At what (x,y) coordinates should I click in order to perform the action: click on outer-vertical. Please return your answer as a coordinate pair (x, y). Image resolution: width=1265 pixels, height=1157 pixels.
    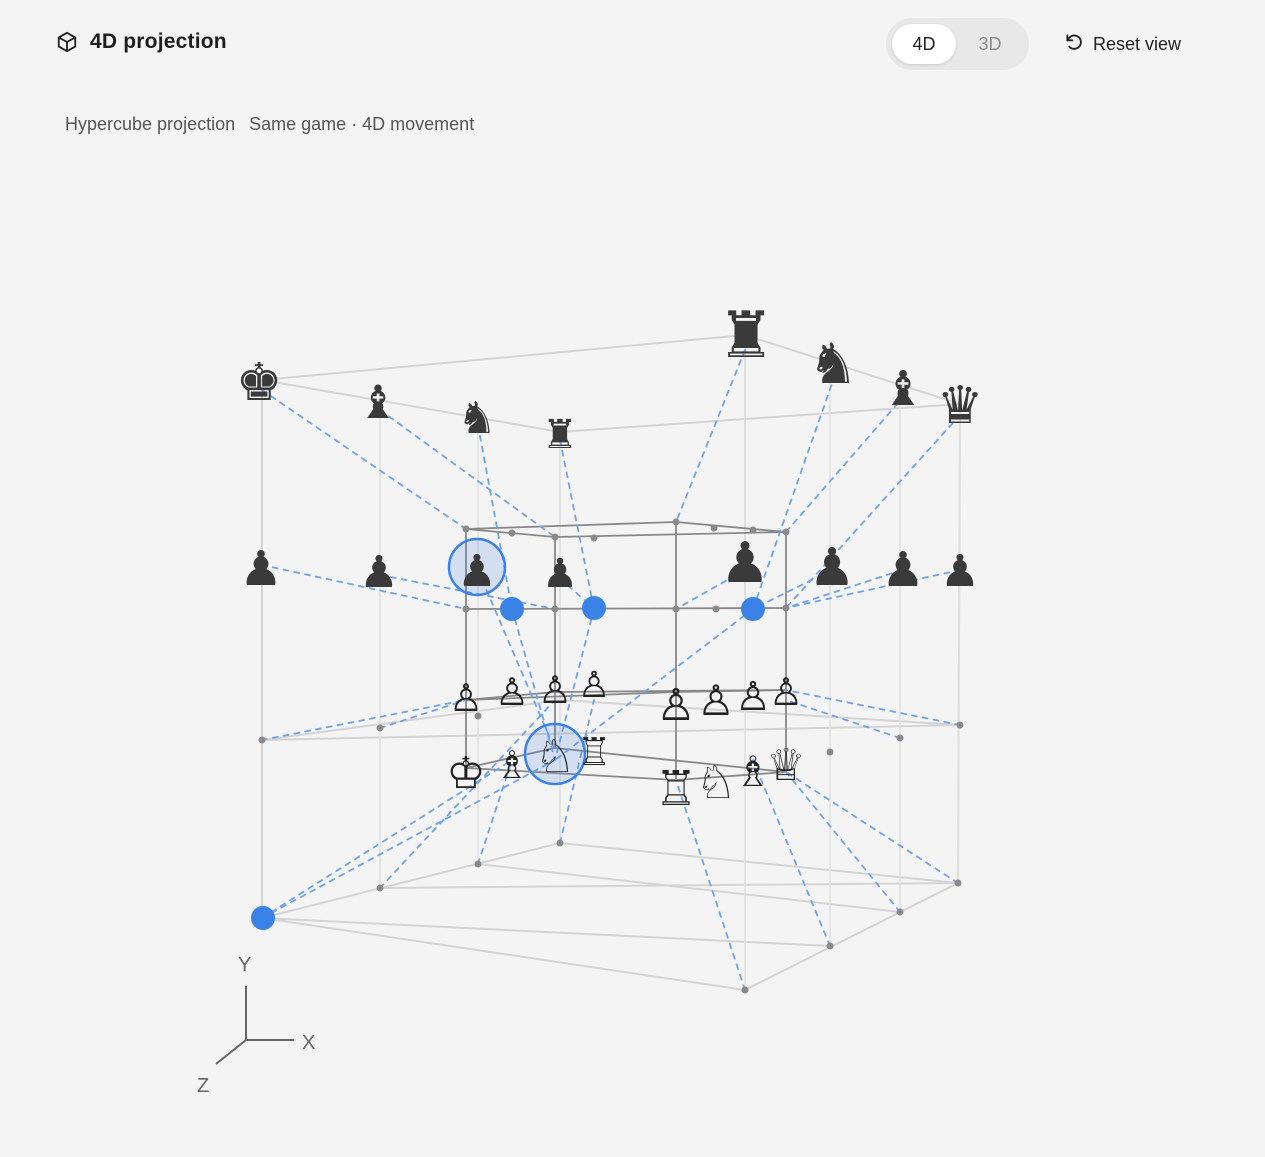
    Looking at the image, I should click on (959, 643).